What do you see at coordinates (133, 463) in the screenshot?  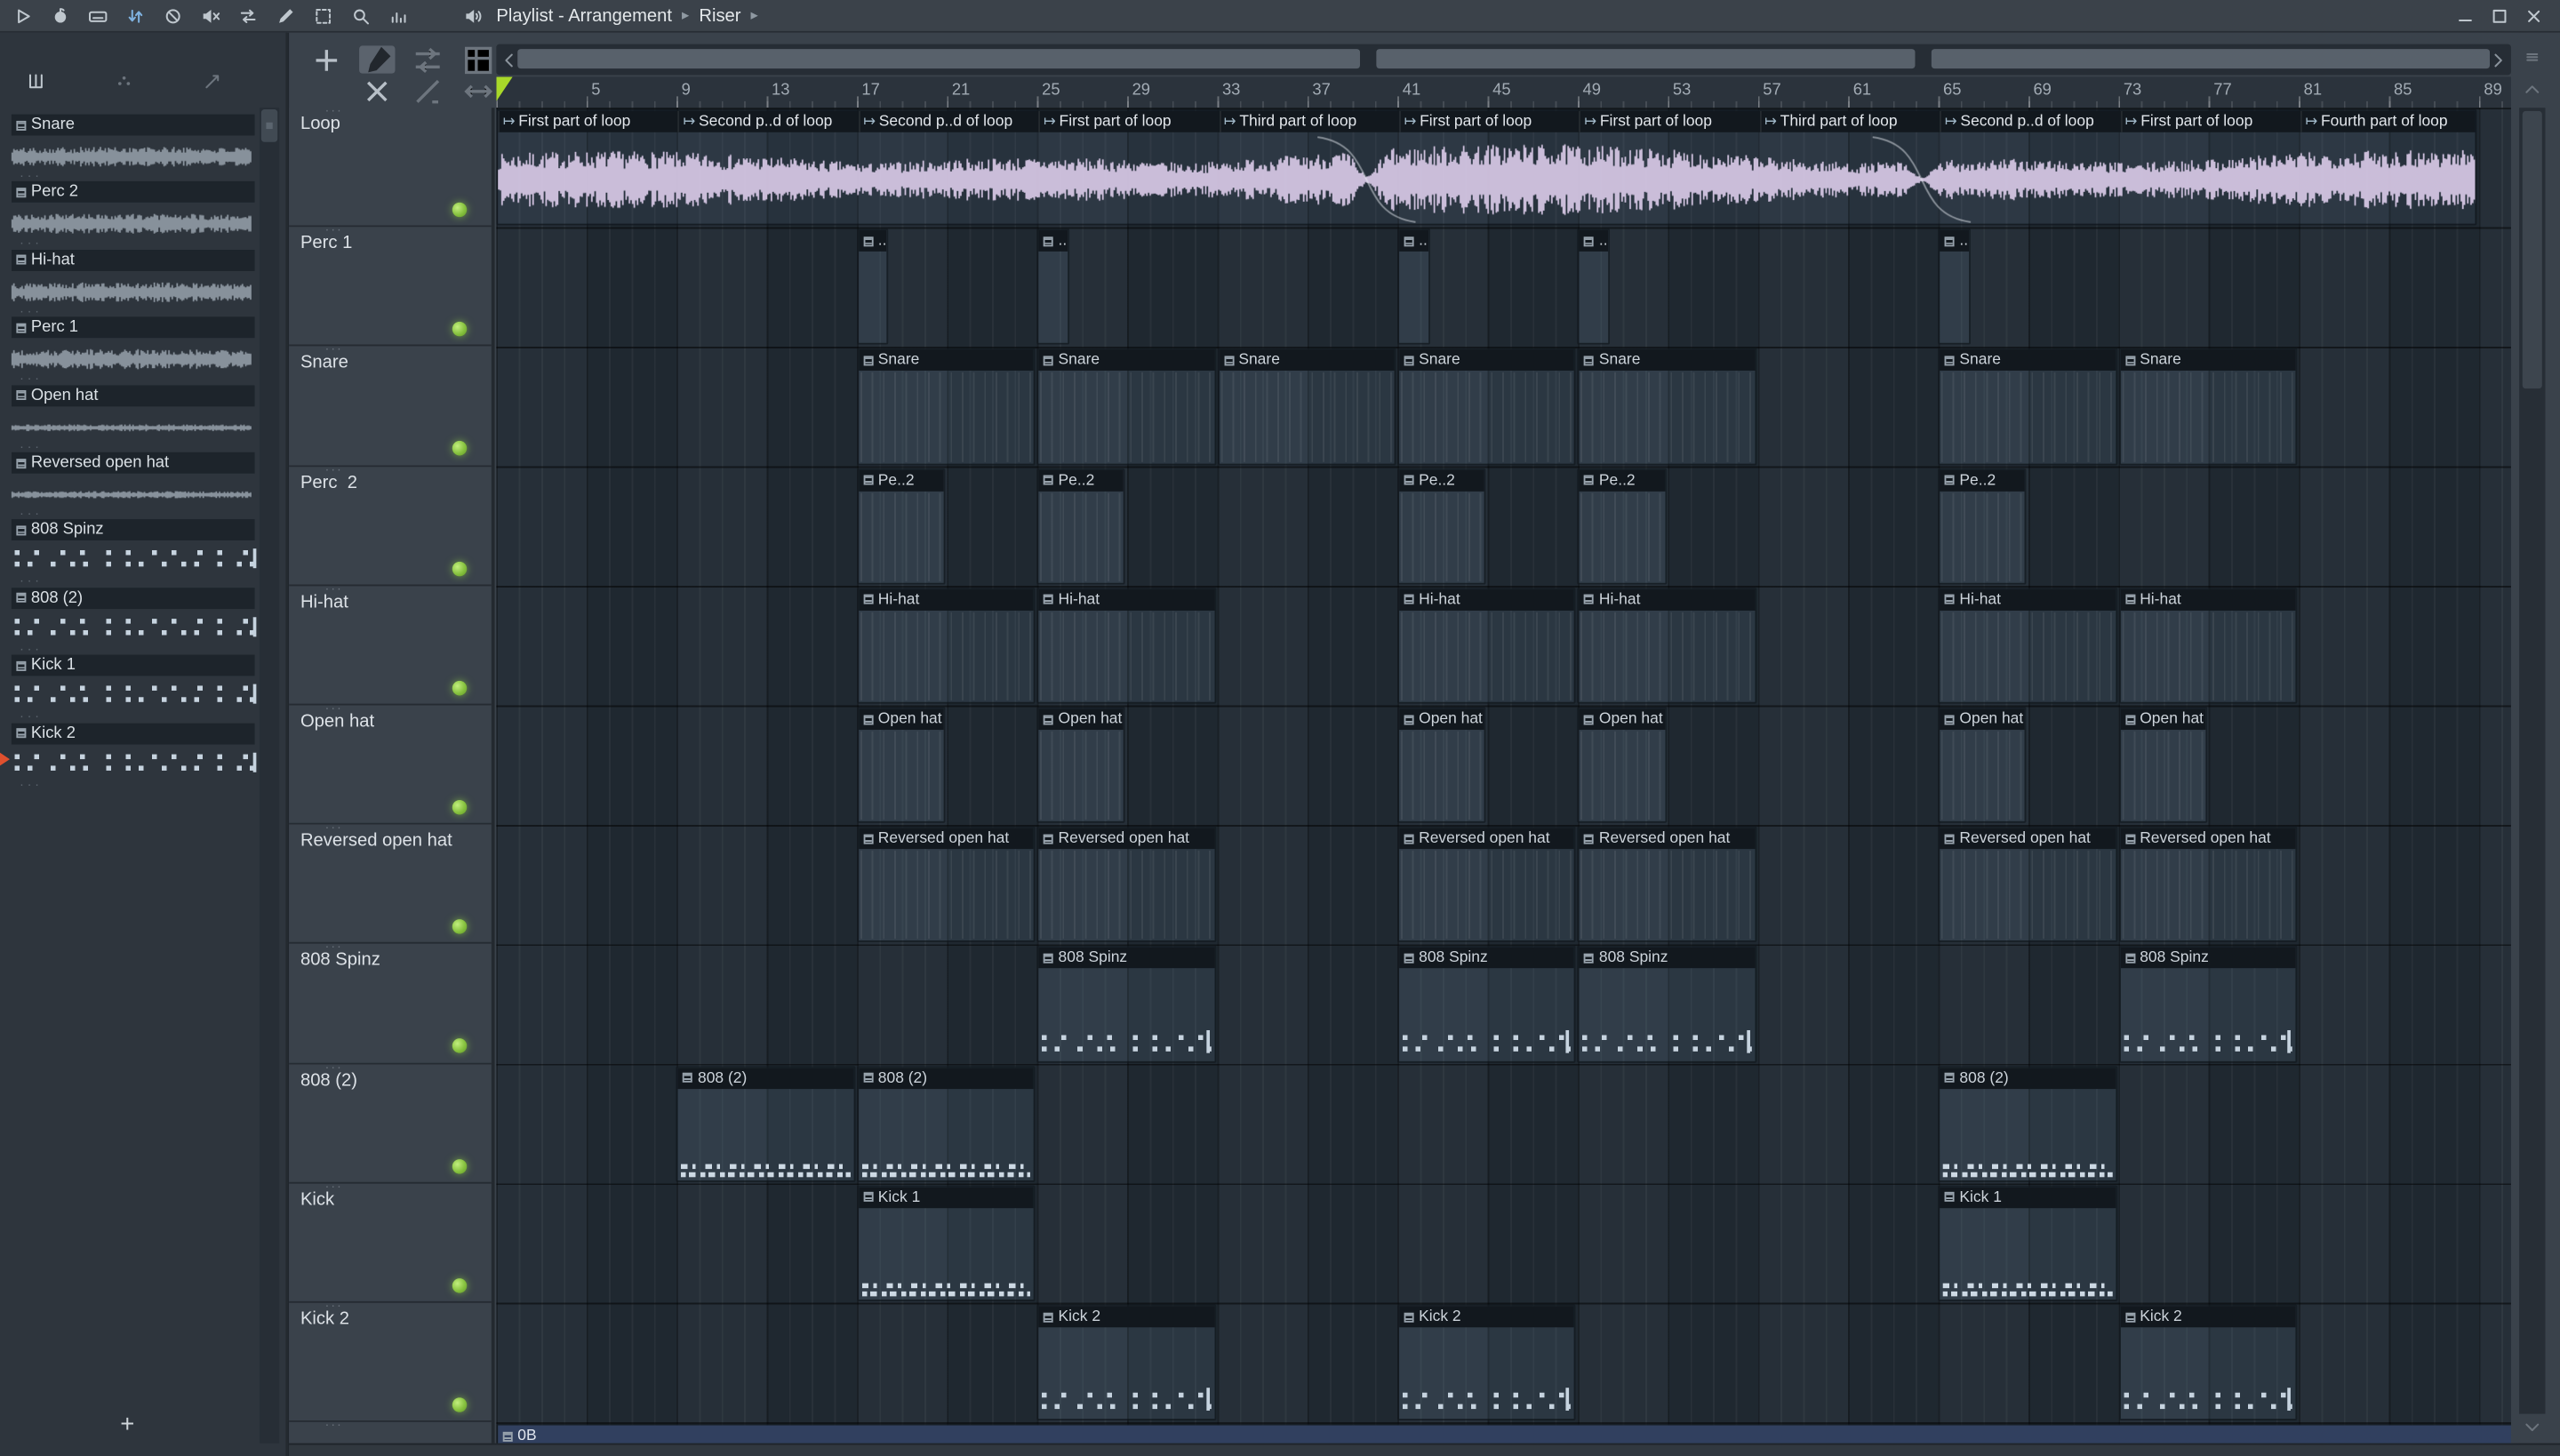 I see `picker-item-label-bar: Reversed open hat` at bounding box center [133, 463].